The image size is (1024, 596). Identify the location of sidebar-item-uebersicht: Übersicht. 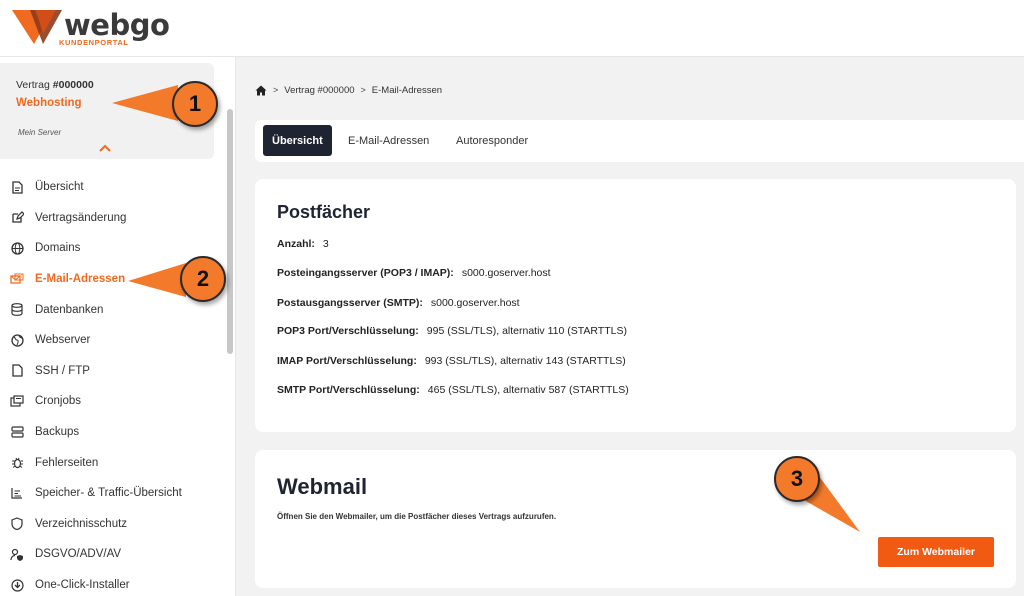
(111, 187).